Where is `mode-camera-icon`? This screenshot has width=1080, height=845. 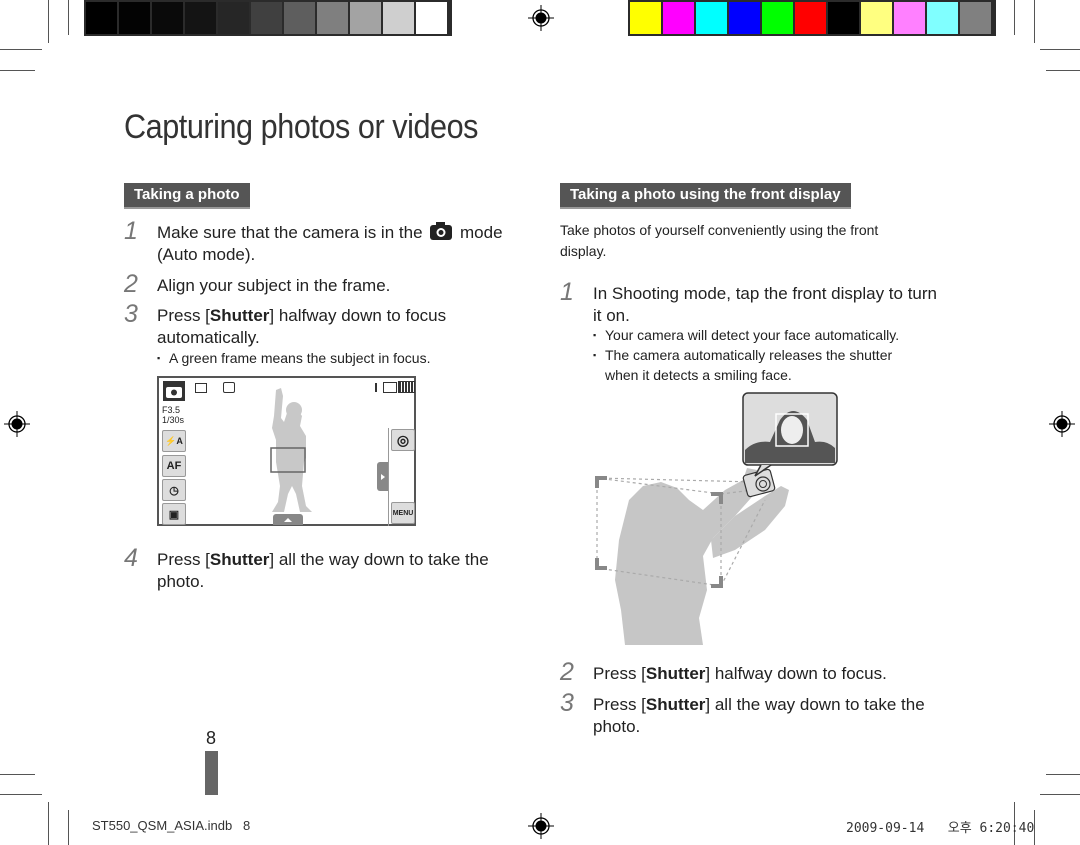 mode-camera-icon is located at coordinates (174, 391).